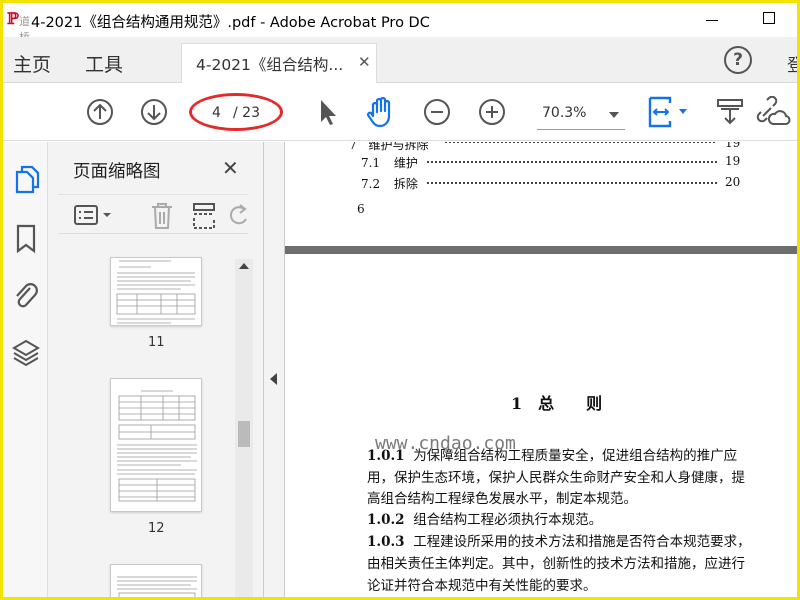  What do you see at coordinates (557, 403) in the screenshot?
I see `chapter-title: 1 总 则` at bounding box center [557, 403].